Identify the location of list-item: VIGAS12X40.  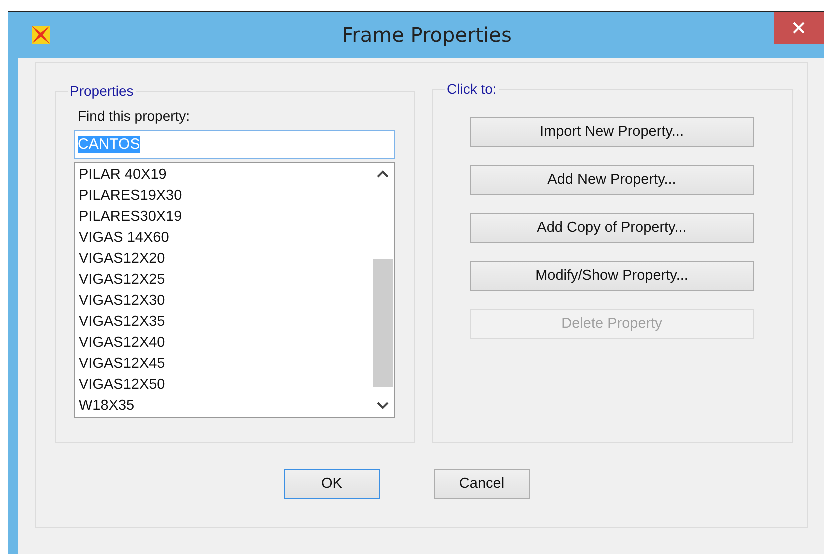
(225, 343).